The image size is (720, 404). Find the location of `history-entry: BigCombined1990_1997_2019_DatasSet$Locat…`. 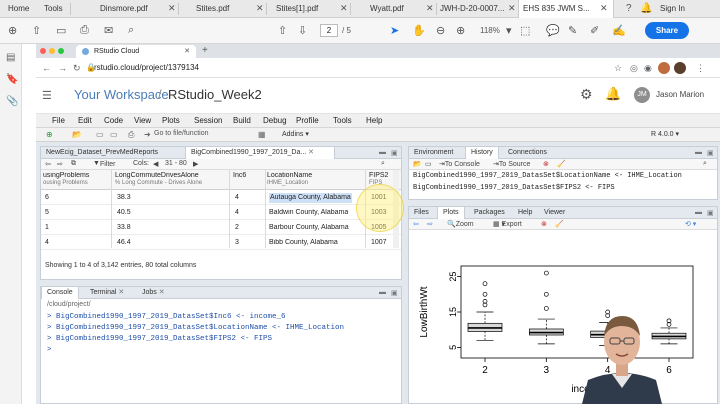

history-entry: BigCombined1990_1997_2019_DatasSet$Locat… is located at coordinates (547, 176).